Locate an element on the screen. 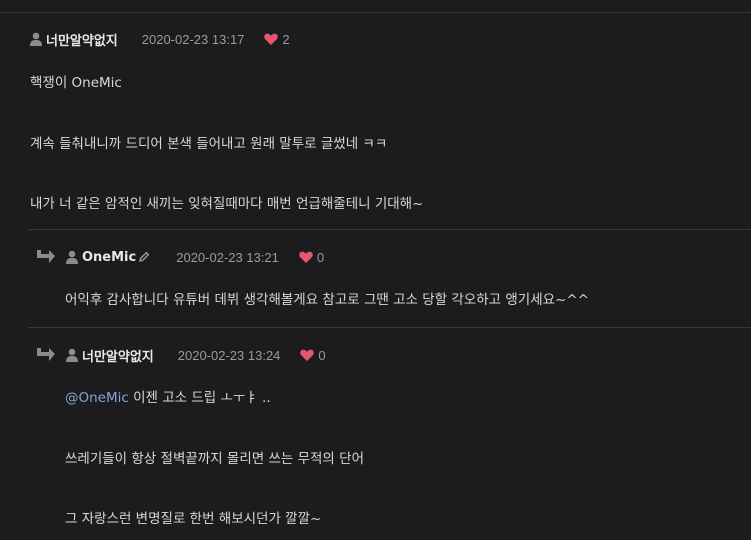  reply-text-line: 그 자랑스런 변명질로 한번 해보시던가 깔깔~ is located at coordinates (193, 519).